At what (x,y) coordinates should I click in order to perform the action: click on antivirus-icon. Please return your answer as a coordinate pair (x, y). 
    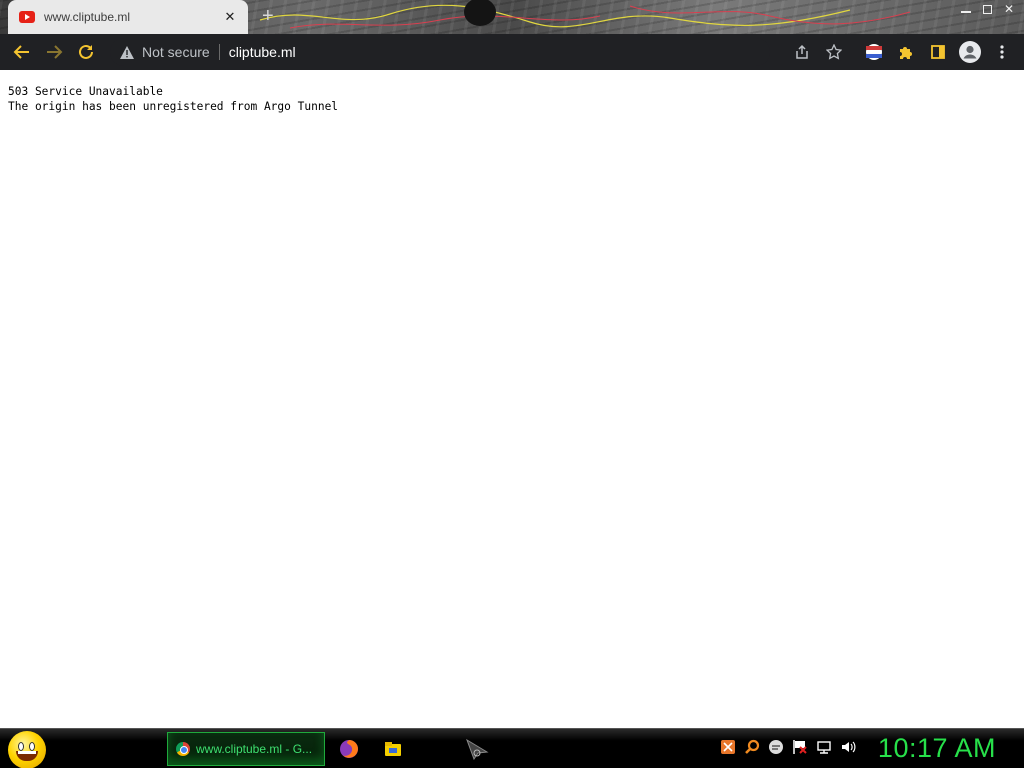
    Looking at the image, I should click on (728, 747).